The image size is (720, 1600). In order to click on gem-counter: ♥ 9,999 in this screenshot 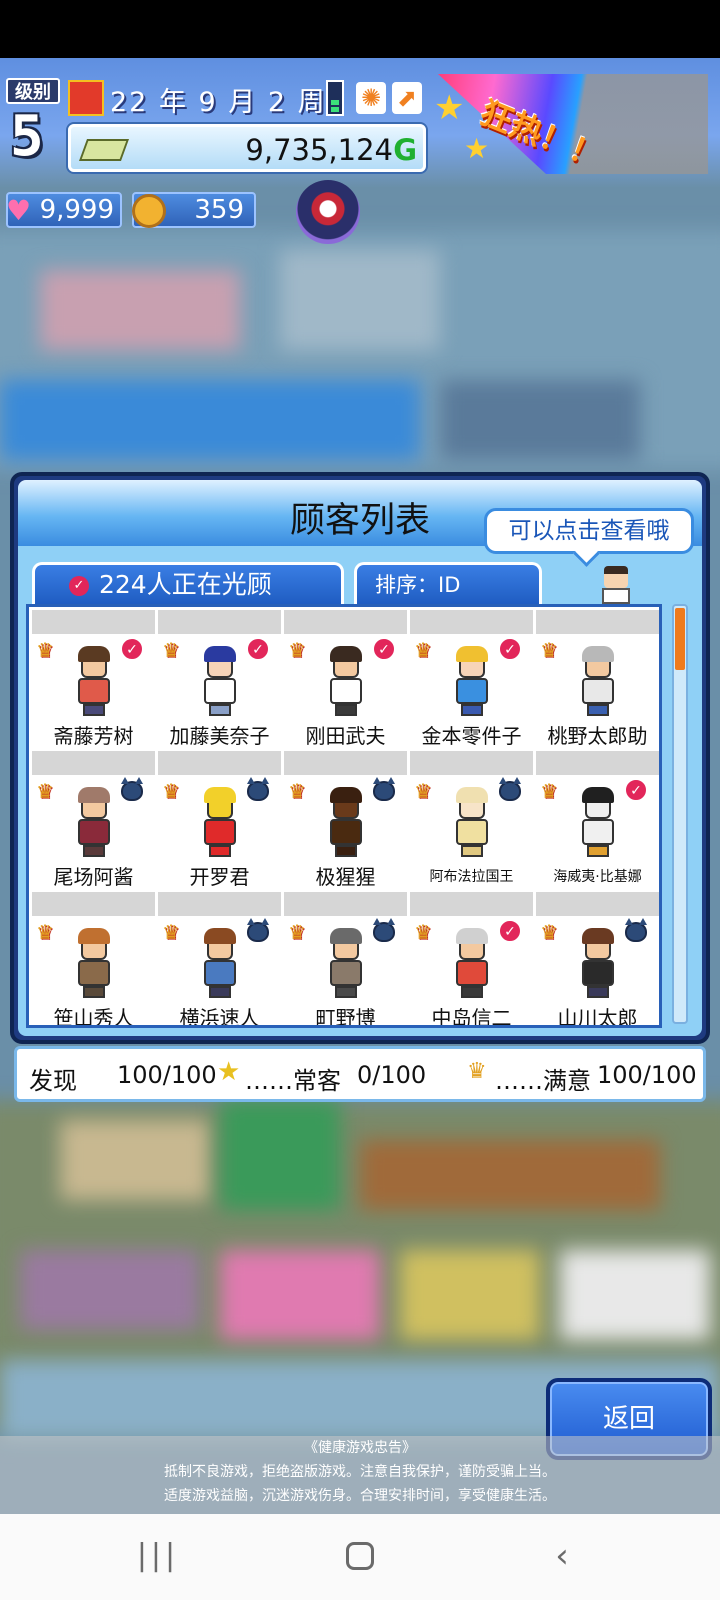, I will do `click(64, 210)`.